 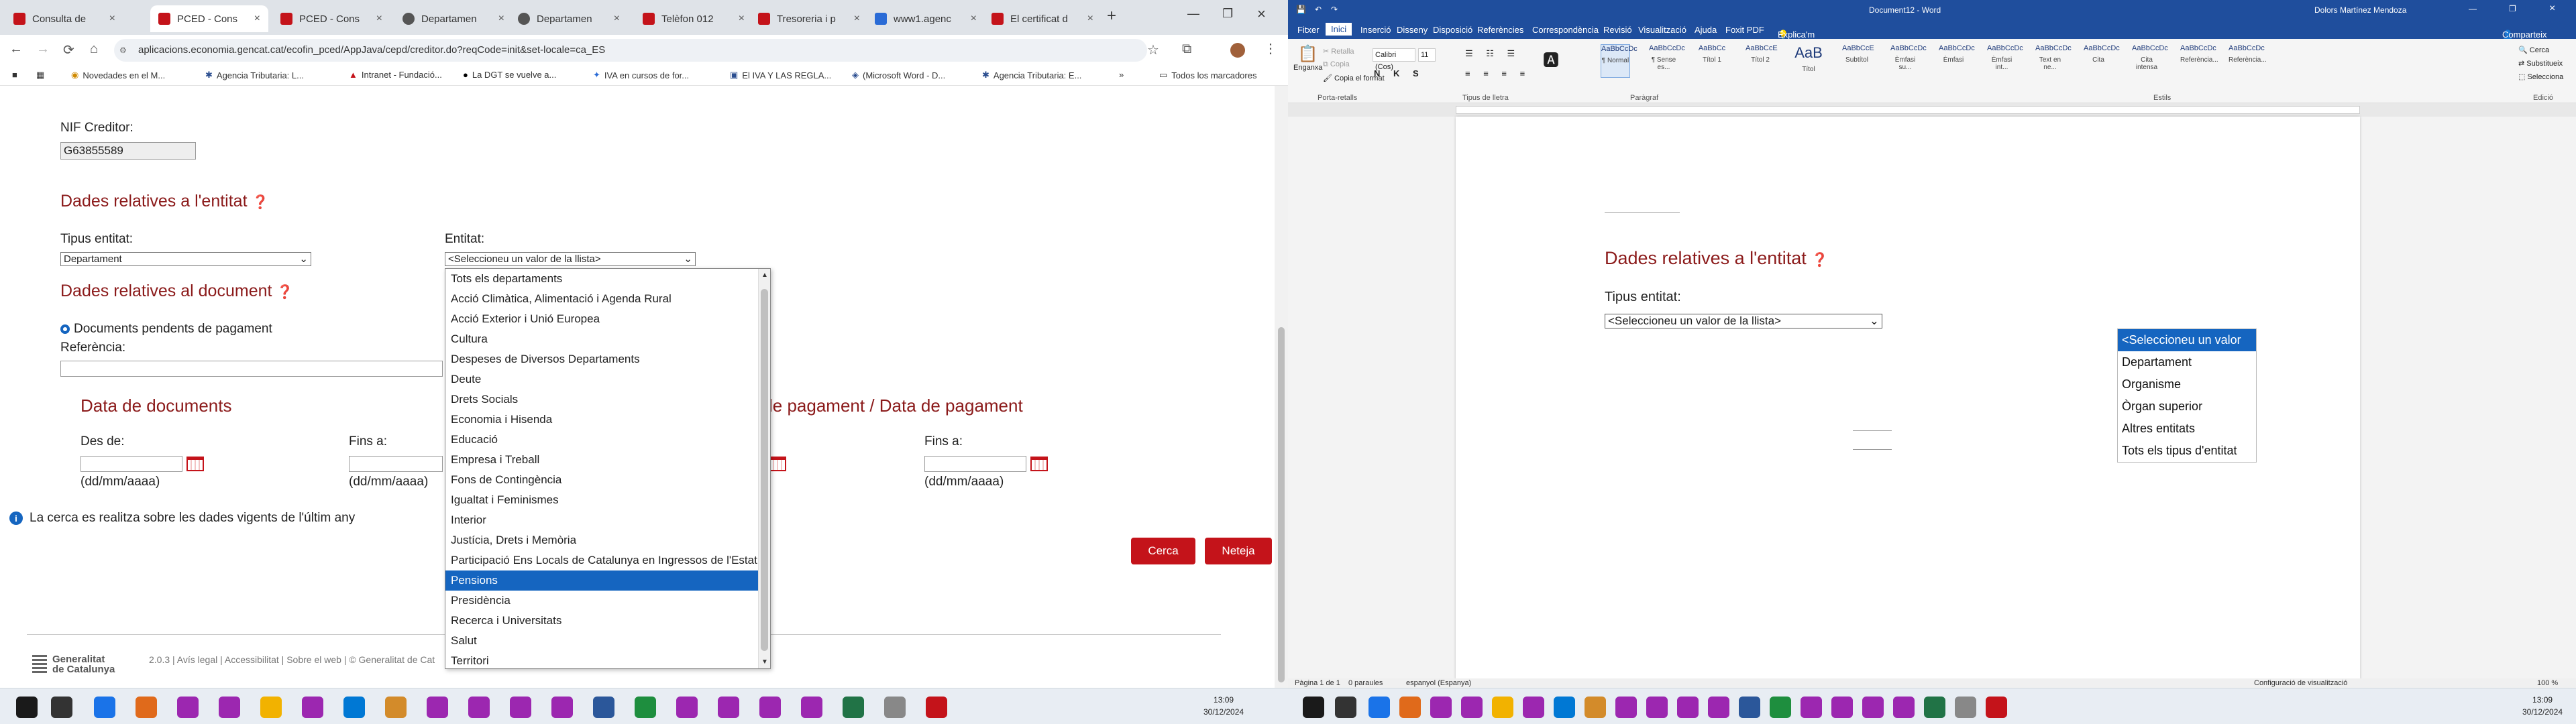 What do you see at coordinates (43, 49) in the screenshot?
I see `forward-icon: →` at bounding box center [43, 49].